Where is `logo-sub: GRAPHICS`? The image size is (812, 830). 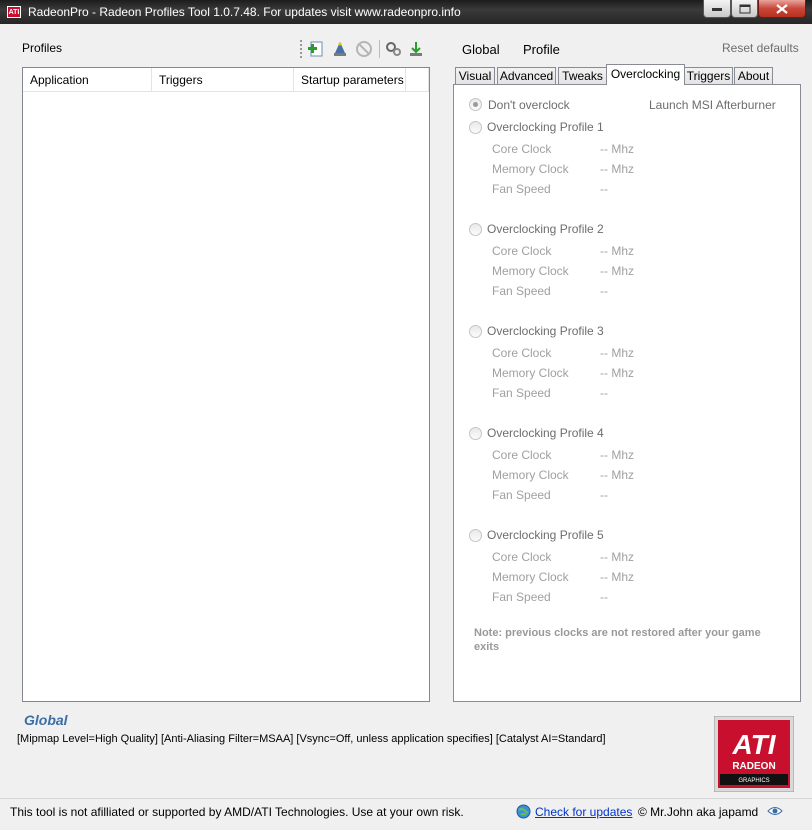 logo-sub: GRAPHICS is located at coordinates (753, 781).